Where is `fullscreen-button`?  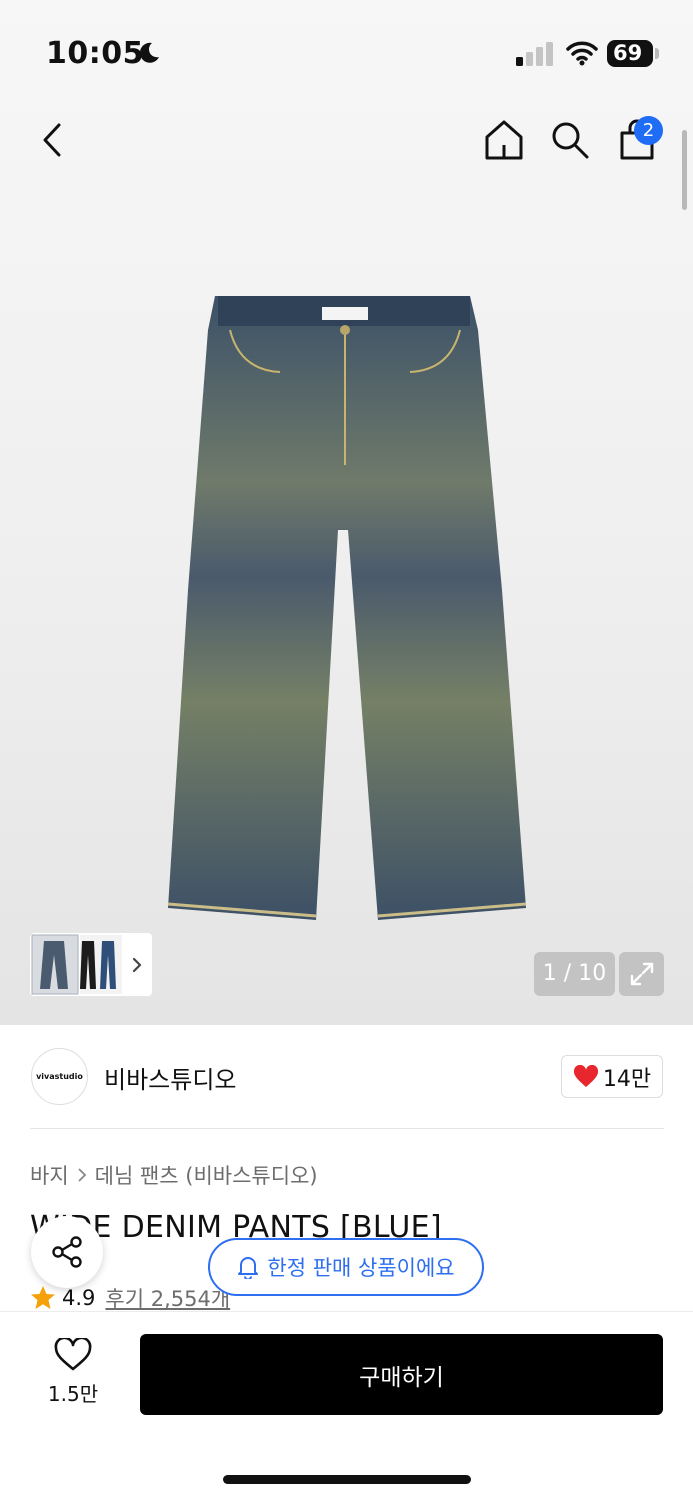
fullscreen-button is located at coordinates (641, 974).